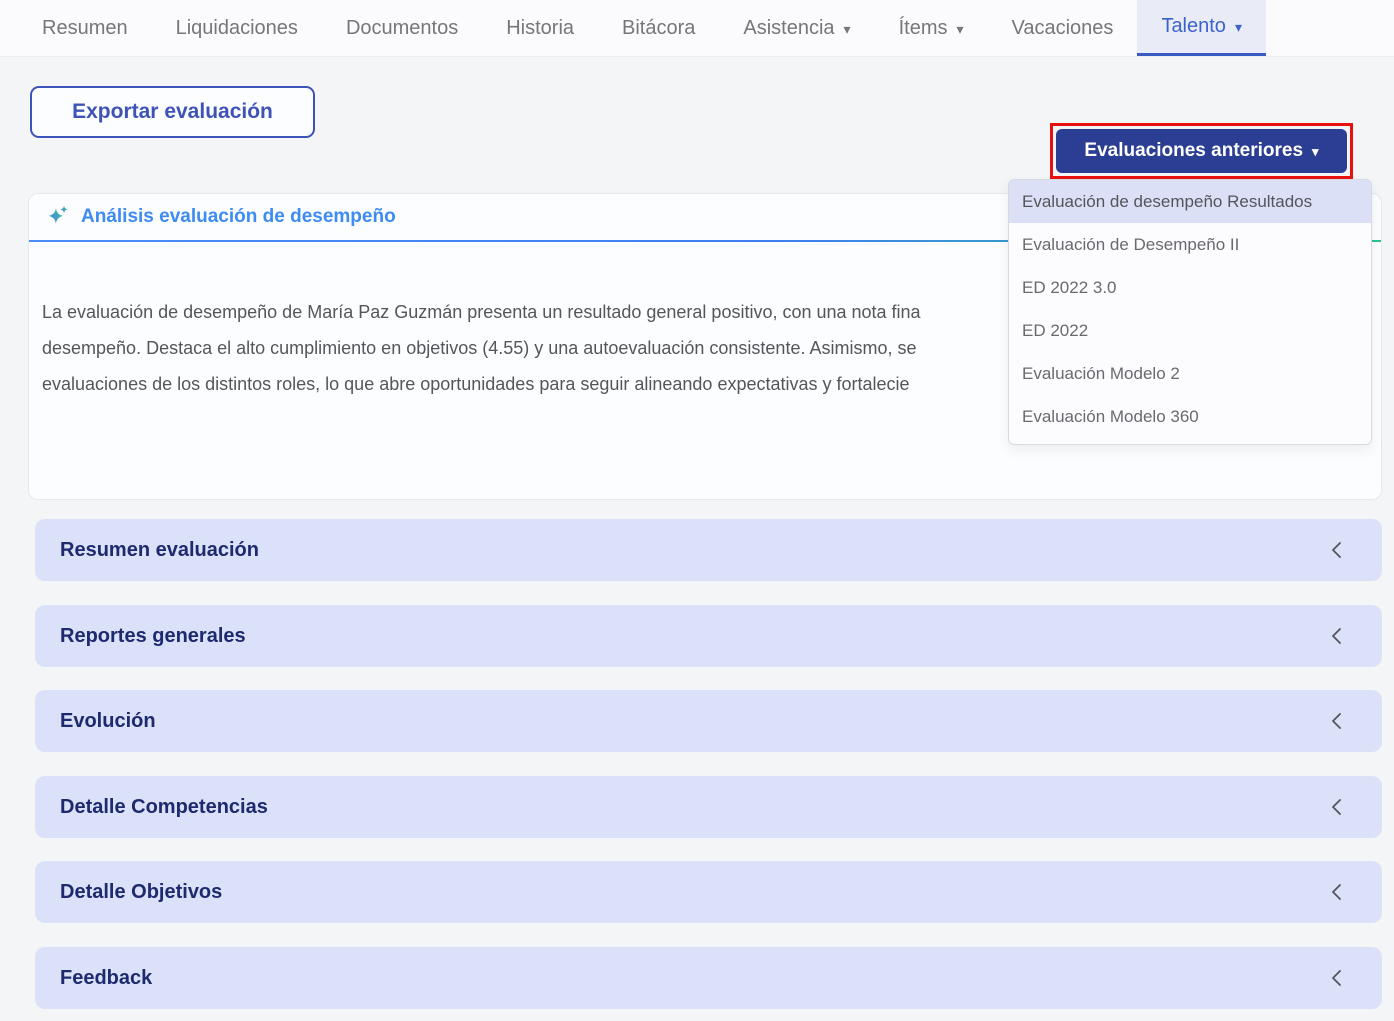  I want to click on tab-resumen: Resumen, so click(85, 28).